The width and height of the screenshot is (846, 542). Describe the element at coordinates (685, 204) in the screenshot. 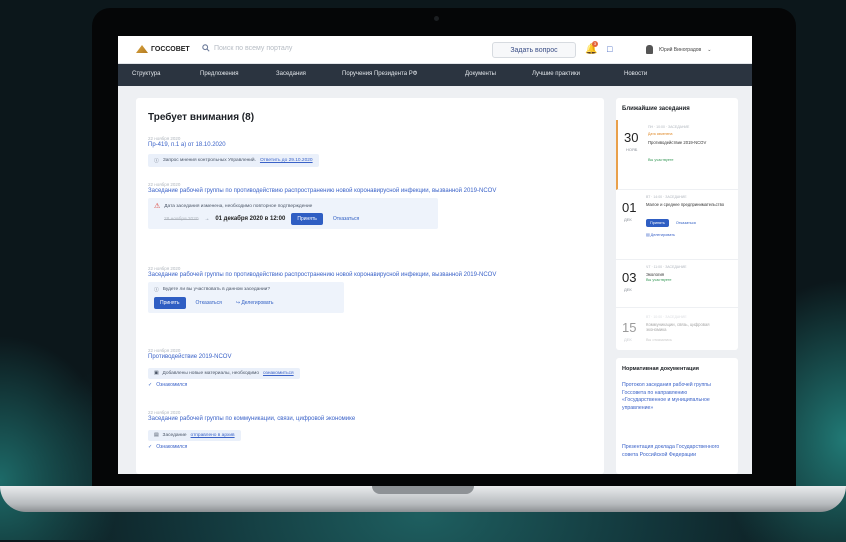

I see `meeting-title: Малое и среднее предпринимательство` at that location.